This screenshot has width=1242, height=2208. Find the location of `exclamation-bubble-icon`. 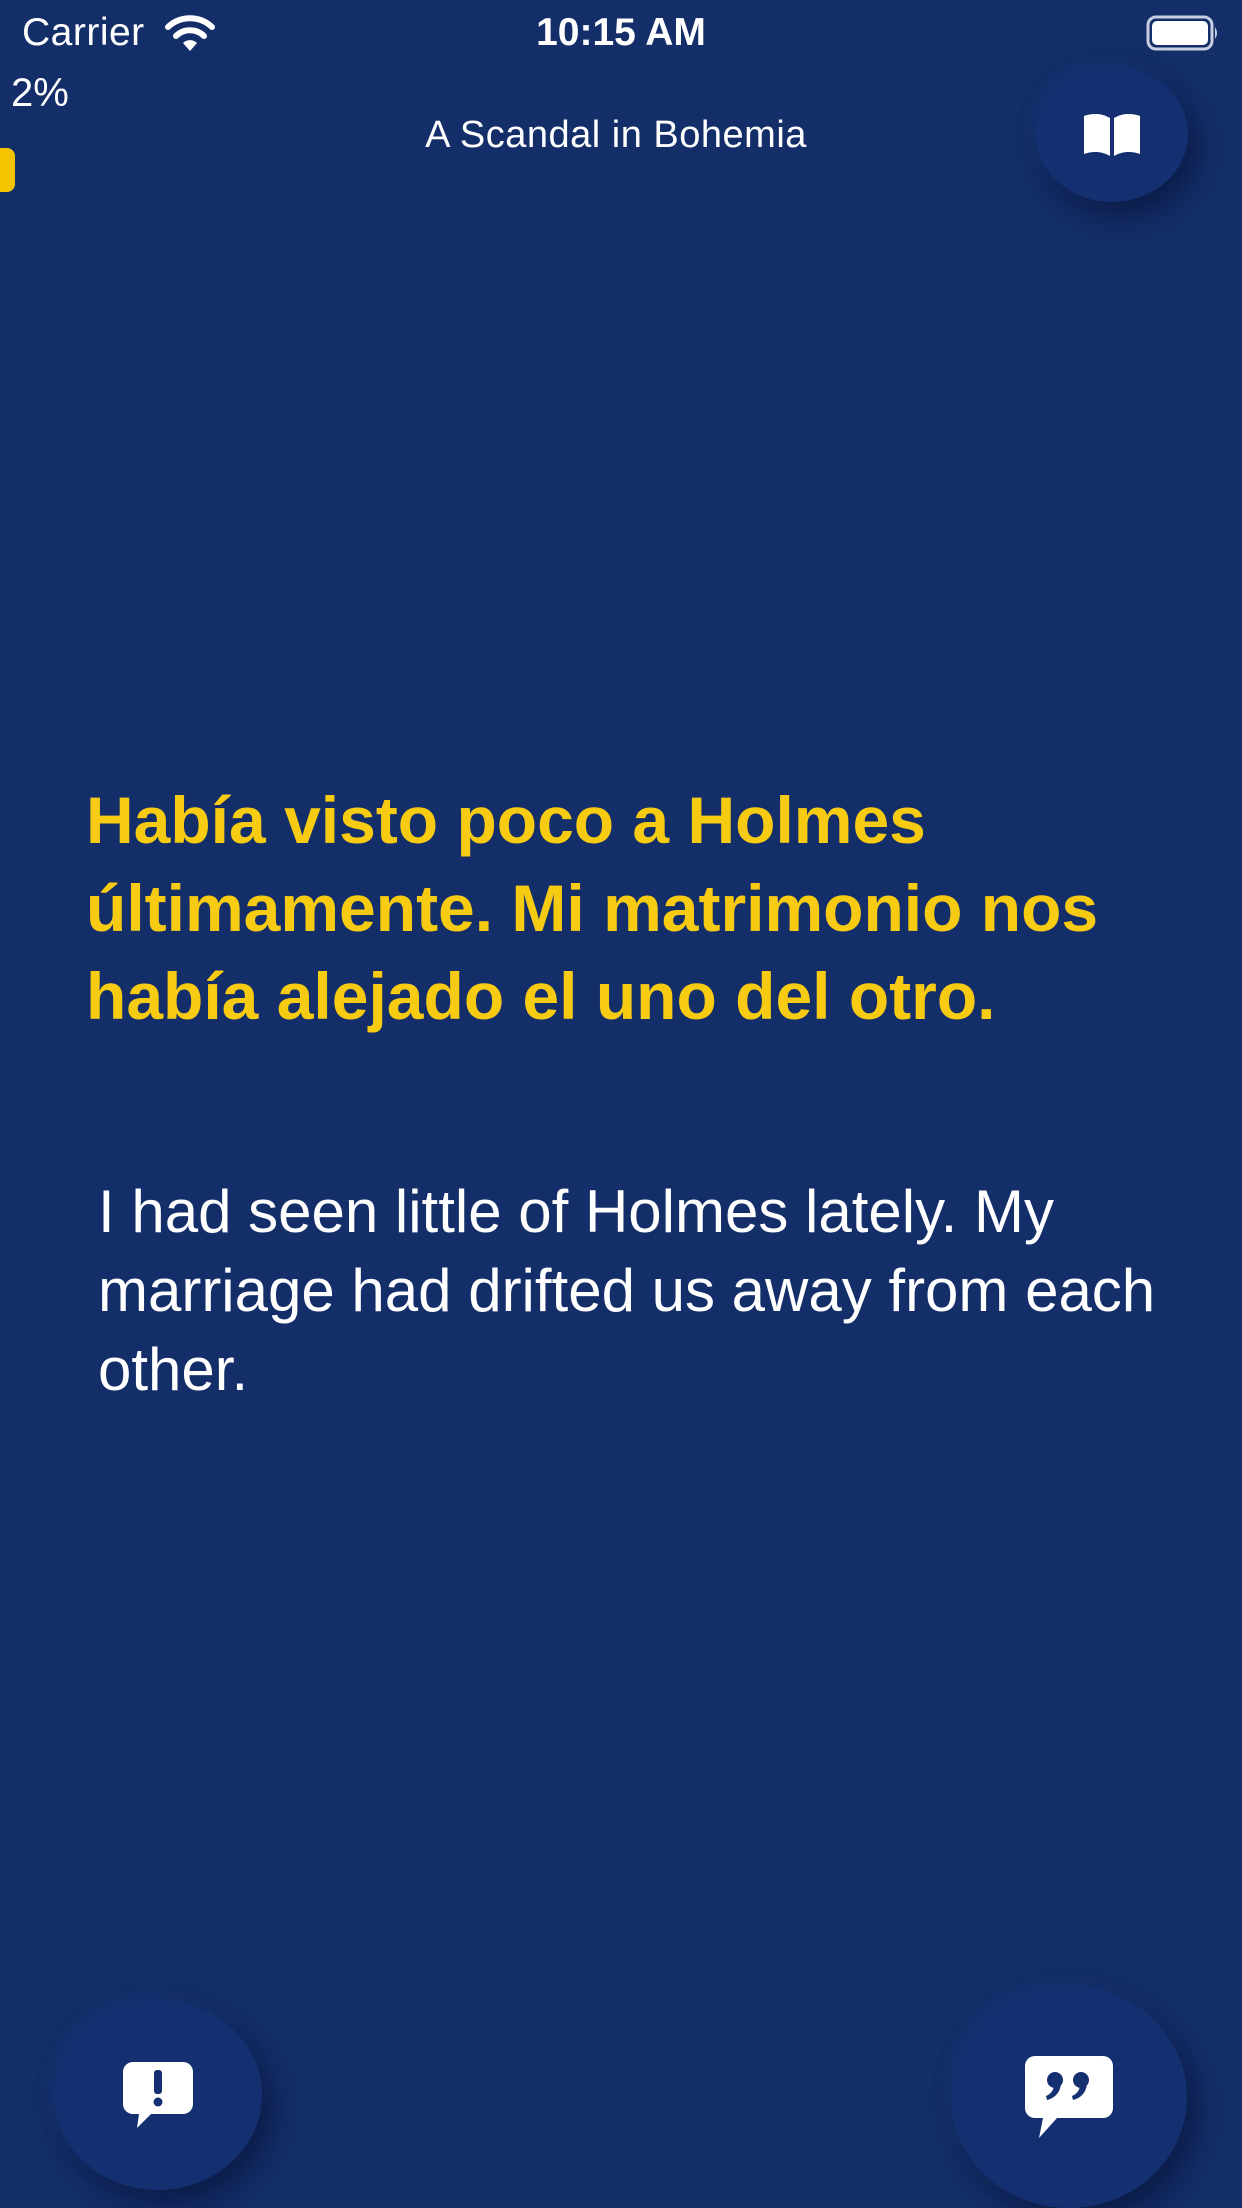

exclamation-bubble-icon is located at coordinates (158, 2095).